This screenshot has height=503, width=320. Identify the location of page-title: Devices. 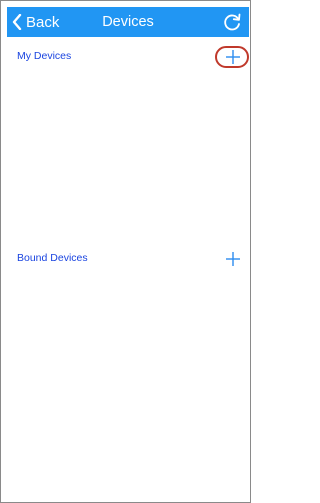
(128, 22).